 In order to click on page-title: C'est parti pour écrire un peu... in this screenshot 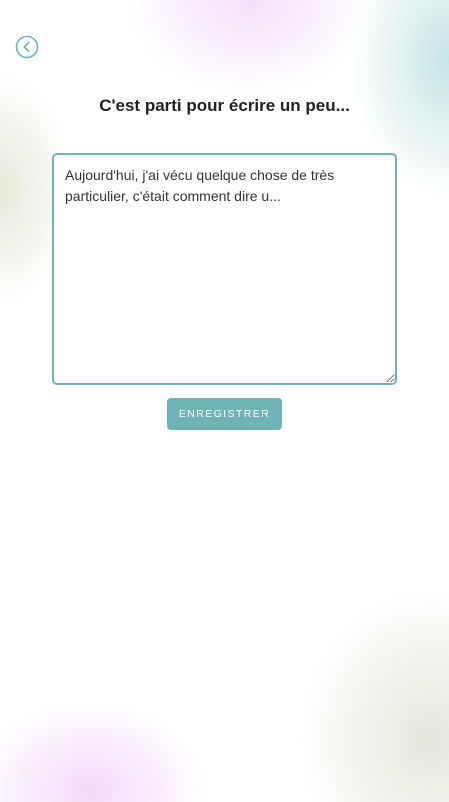, I will do `click(224, 105)`.